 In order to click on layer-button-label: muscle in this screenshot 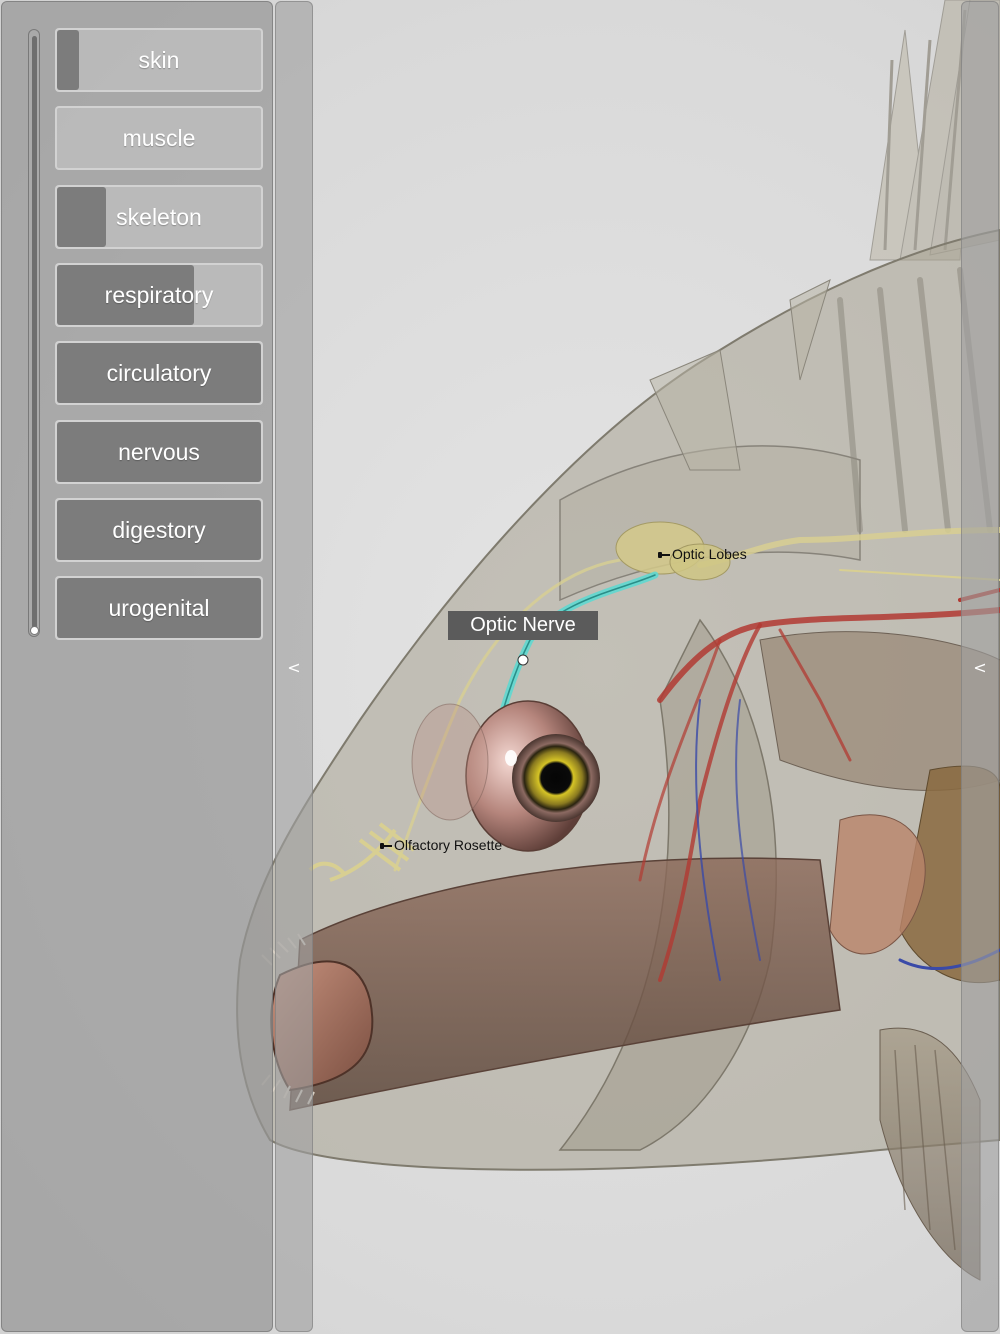, I will do `click(159, 137)`.